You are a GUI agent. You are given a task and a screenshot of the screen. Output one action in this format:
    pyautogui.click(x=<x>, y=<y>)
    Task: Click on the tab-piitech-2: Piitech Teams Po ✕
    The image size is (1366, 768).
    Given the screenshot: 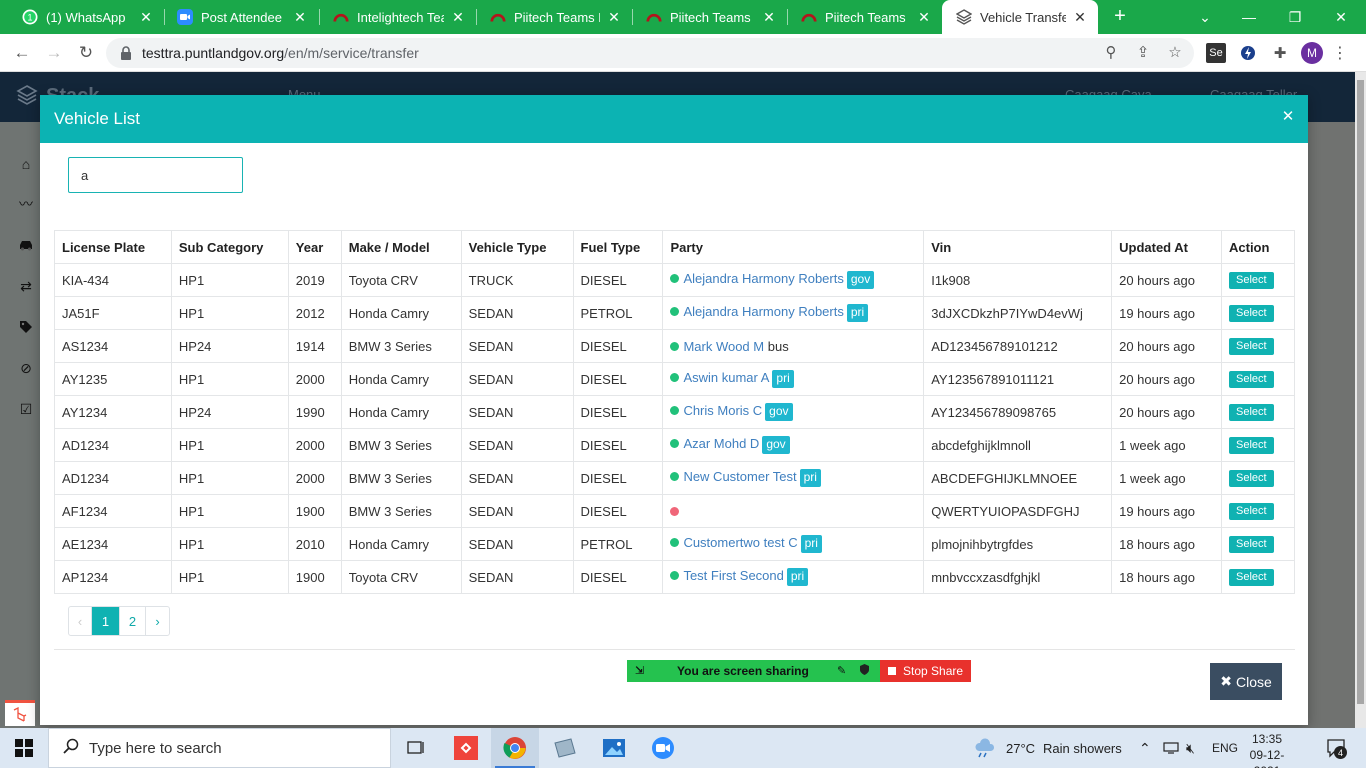 What is the action you would take?
    pyautogui.click(x=709, y=17)
    